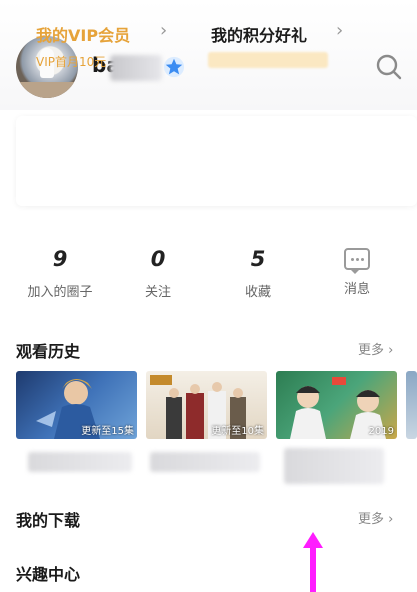  What do you see at coordinates (237, 431) in the screenshot?
I see `episode-caption: 更新至10集` at bounding box center [237, 431].